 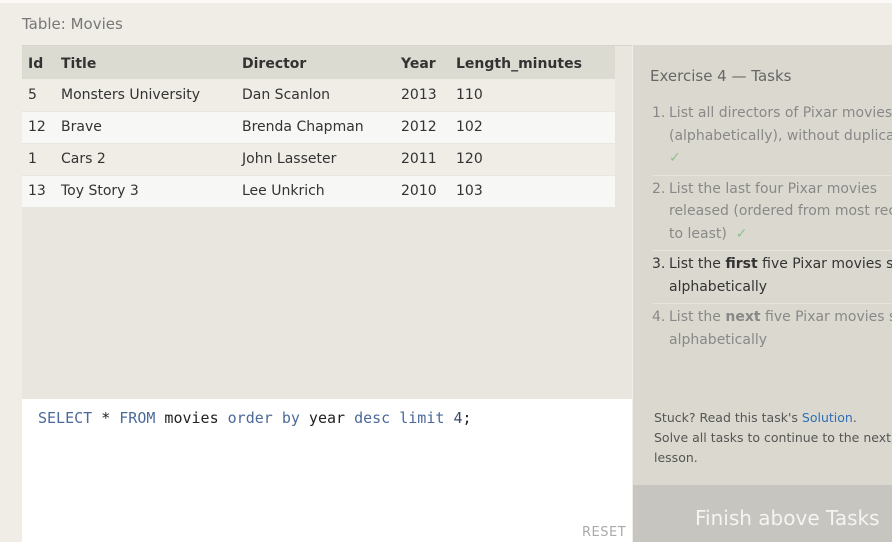 I want to click on top-border, so click(x=446, y=1).